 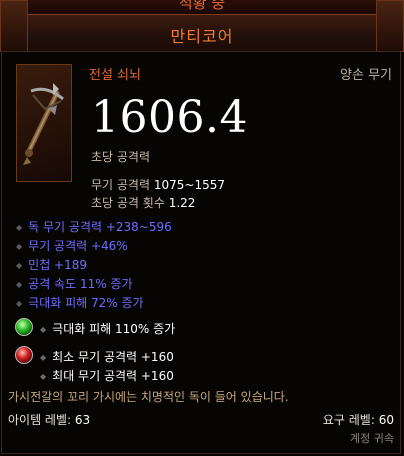 I want to click on weapon-damage-label: 무기 공격력, so click(x=121, y=185).